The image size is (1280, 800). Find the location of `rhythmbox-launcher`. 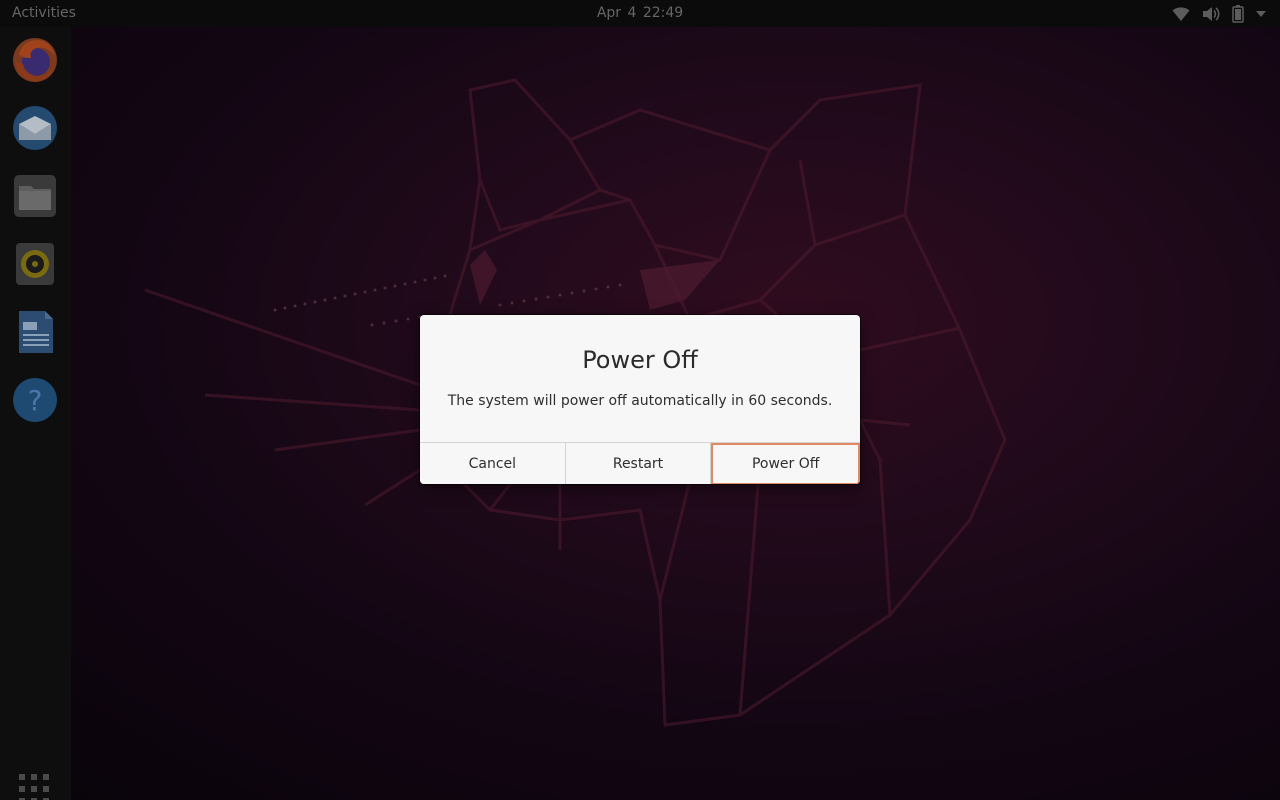

rhythmbox-launcher is located at coordinates (35, 264).